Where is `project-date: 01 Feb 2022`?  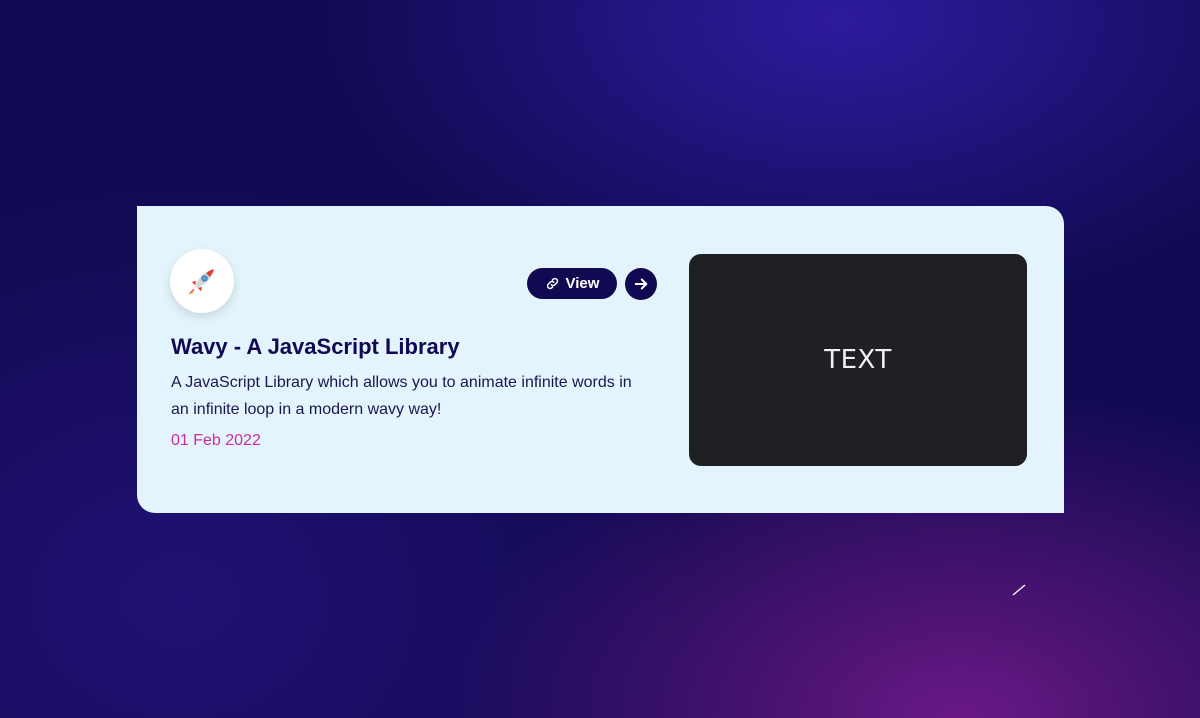
project-date: 01 Feb 2022 is located at coordinates (216, 440).